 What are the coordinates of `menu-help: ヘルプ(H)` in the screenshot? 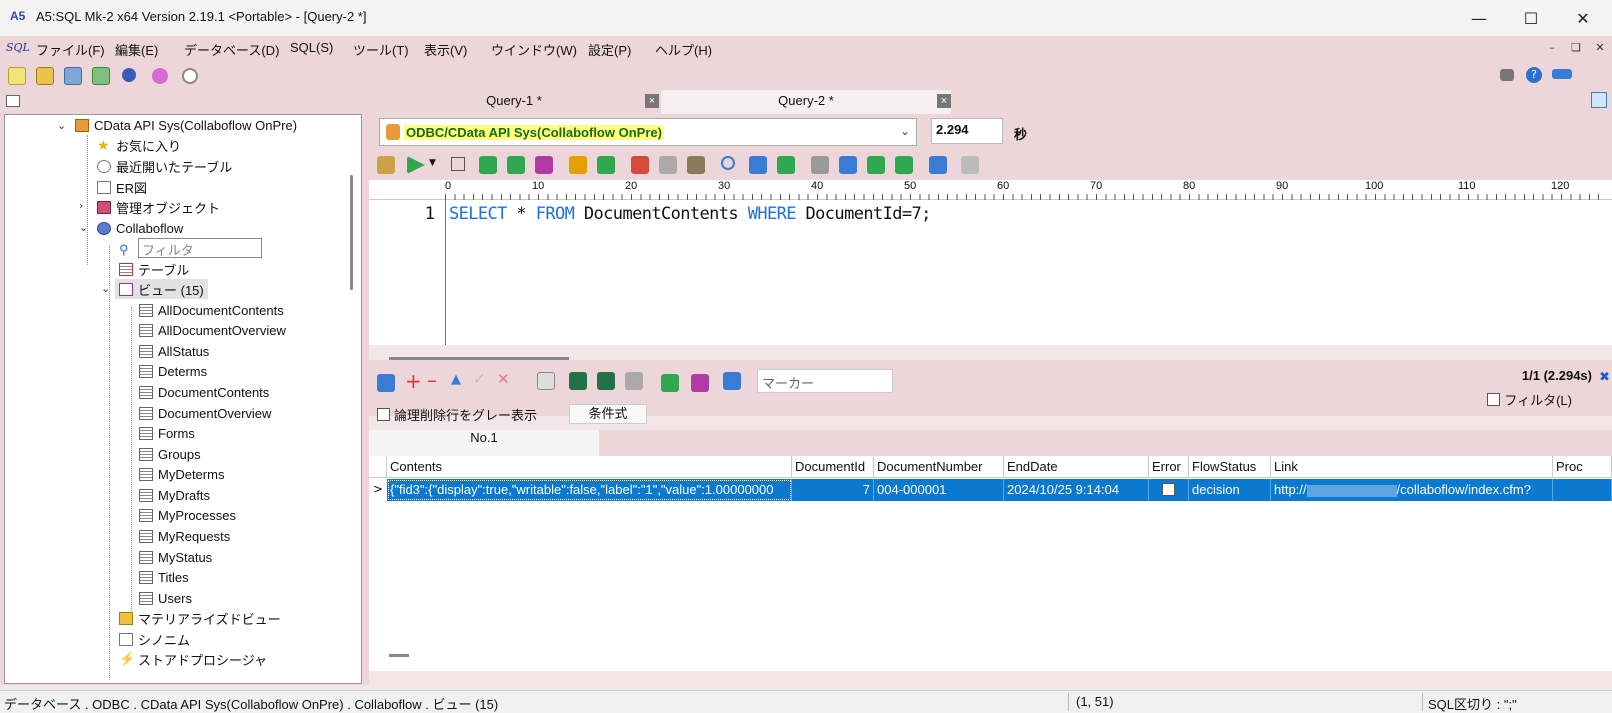 It's located at (683, 49).